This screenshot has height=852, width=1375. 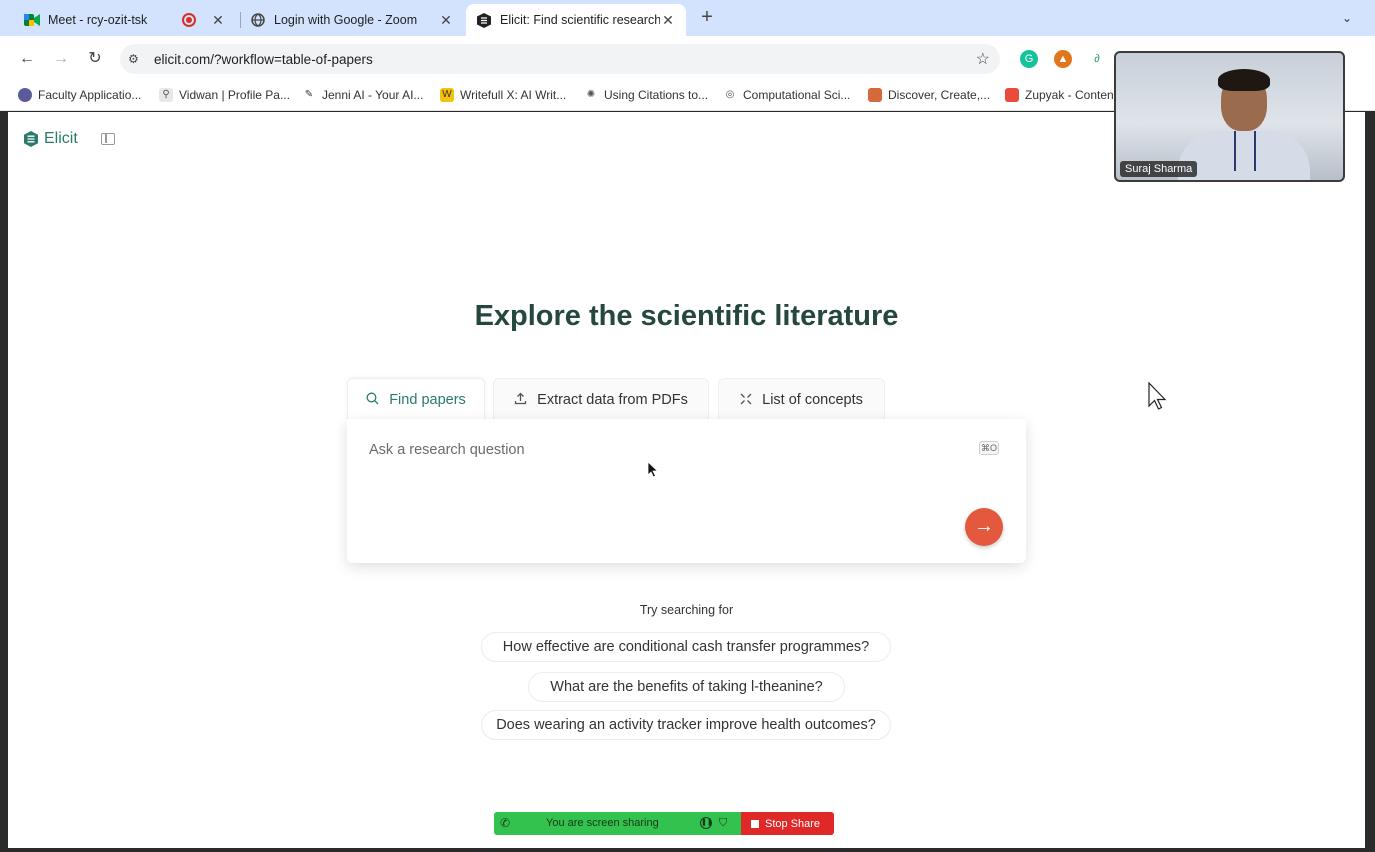 I want to click on tab-label: Extract data from PDFs, so click(x=612, y=399).